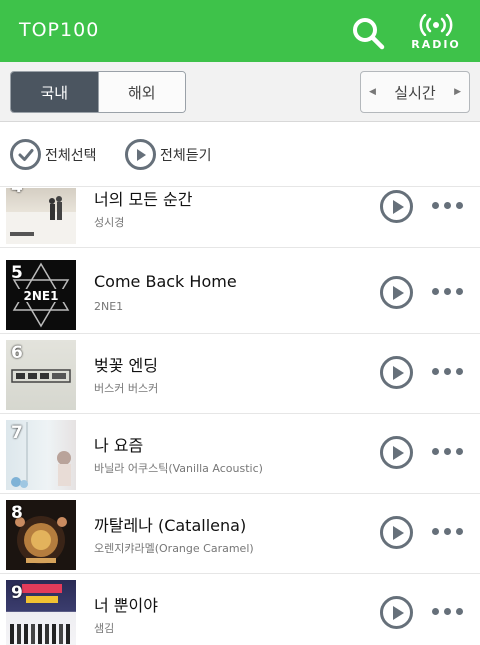  What do you see at coordinates (17, 513) in the screenshot?
I see `rank-number: 8` at bounding box center [17, 513].